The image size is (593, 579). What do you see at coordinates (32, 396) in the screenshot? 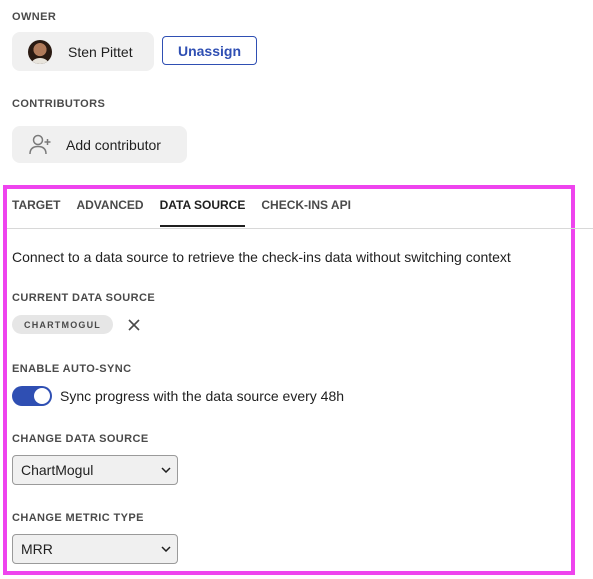
I see `auto-sync-toggle` at bounding box center [32, 396].